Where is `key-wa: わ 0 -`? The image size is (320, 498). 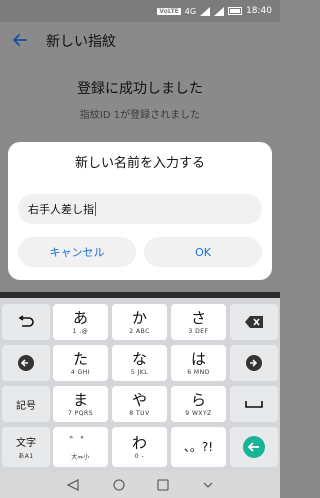 key-wa: わ 0 - is located at coordinates (139, 447).